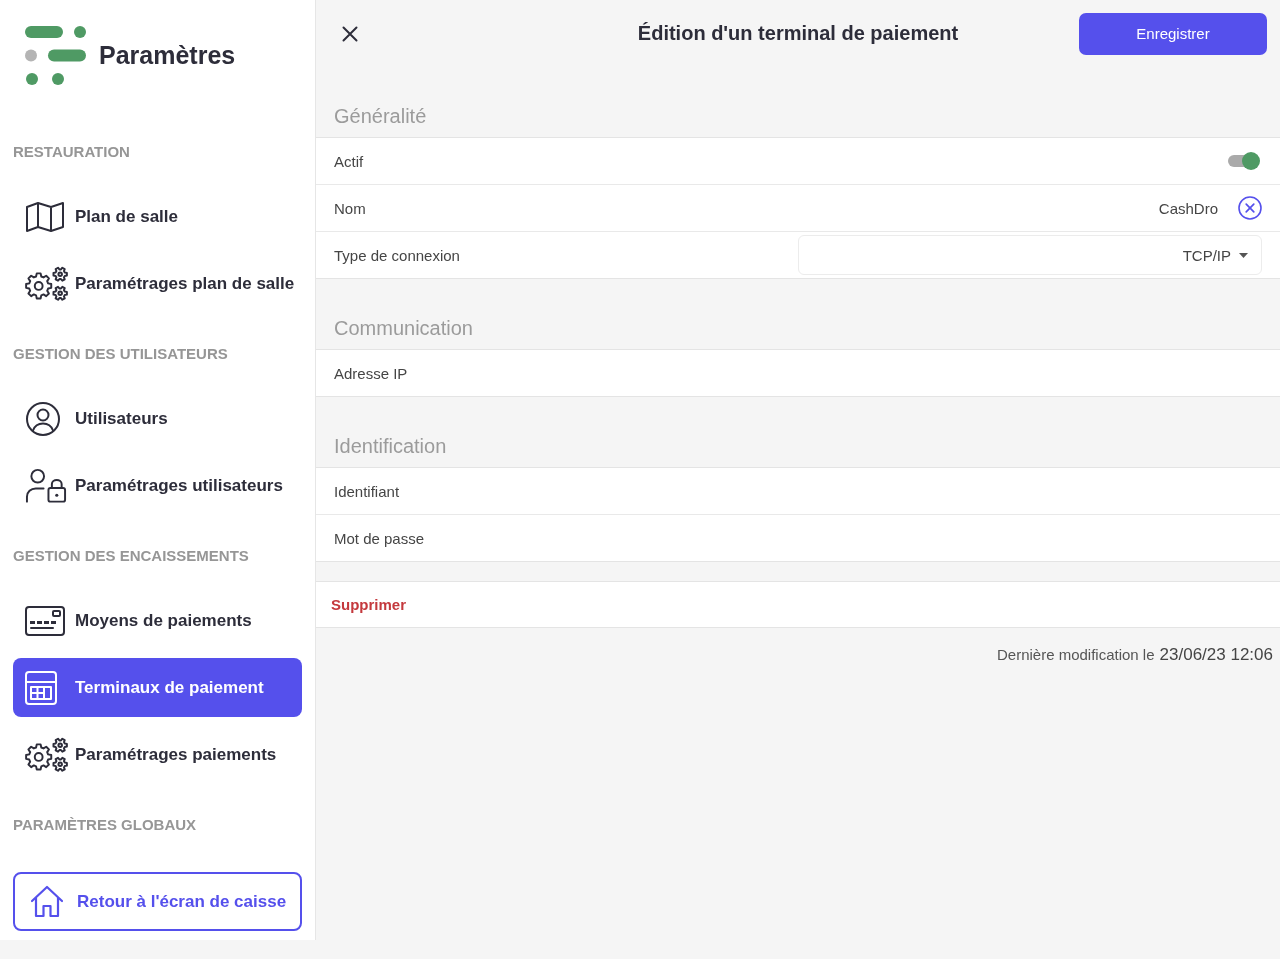  What do you see at coordinates (350, 33) in the screenshot?
I see `close-icon` at bounding box center [350, 33].